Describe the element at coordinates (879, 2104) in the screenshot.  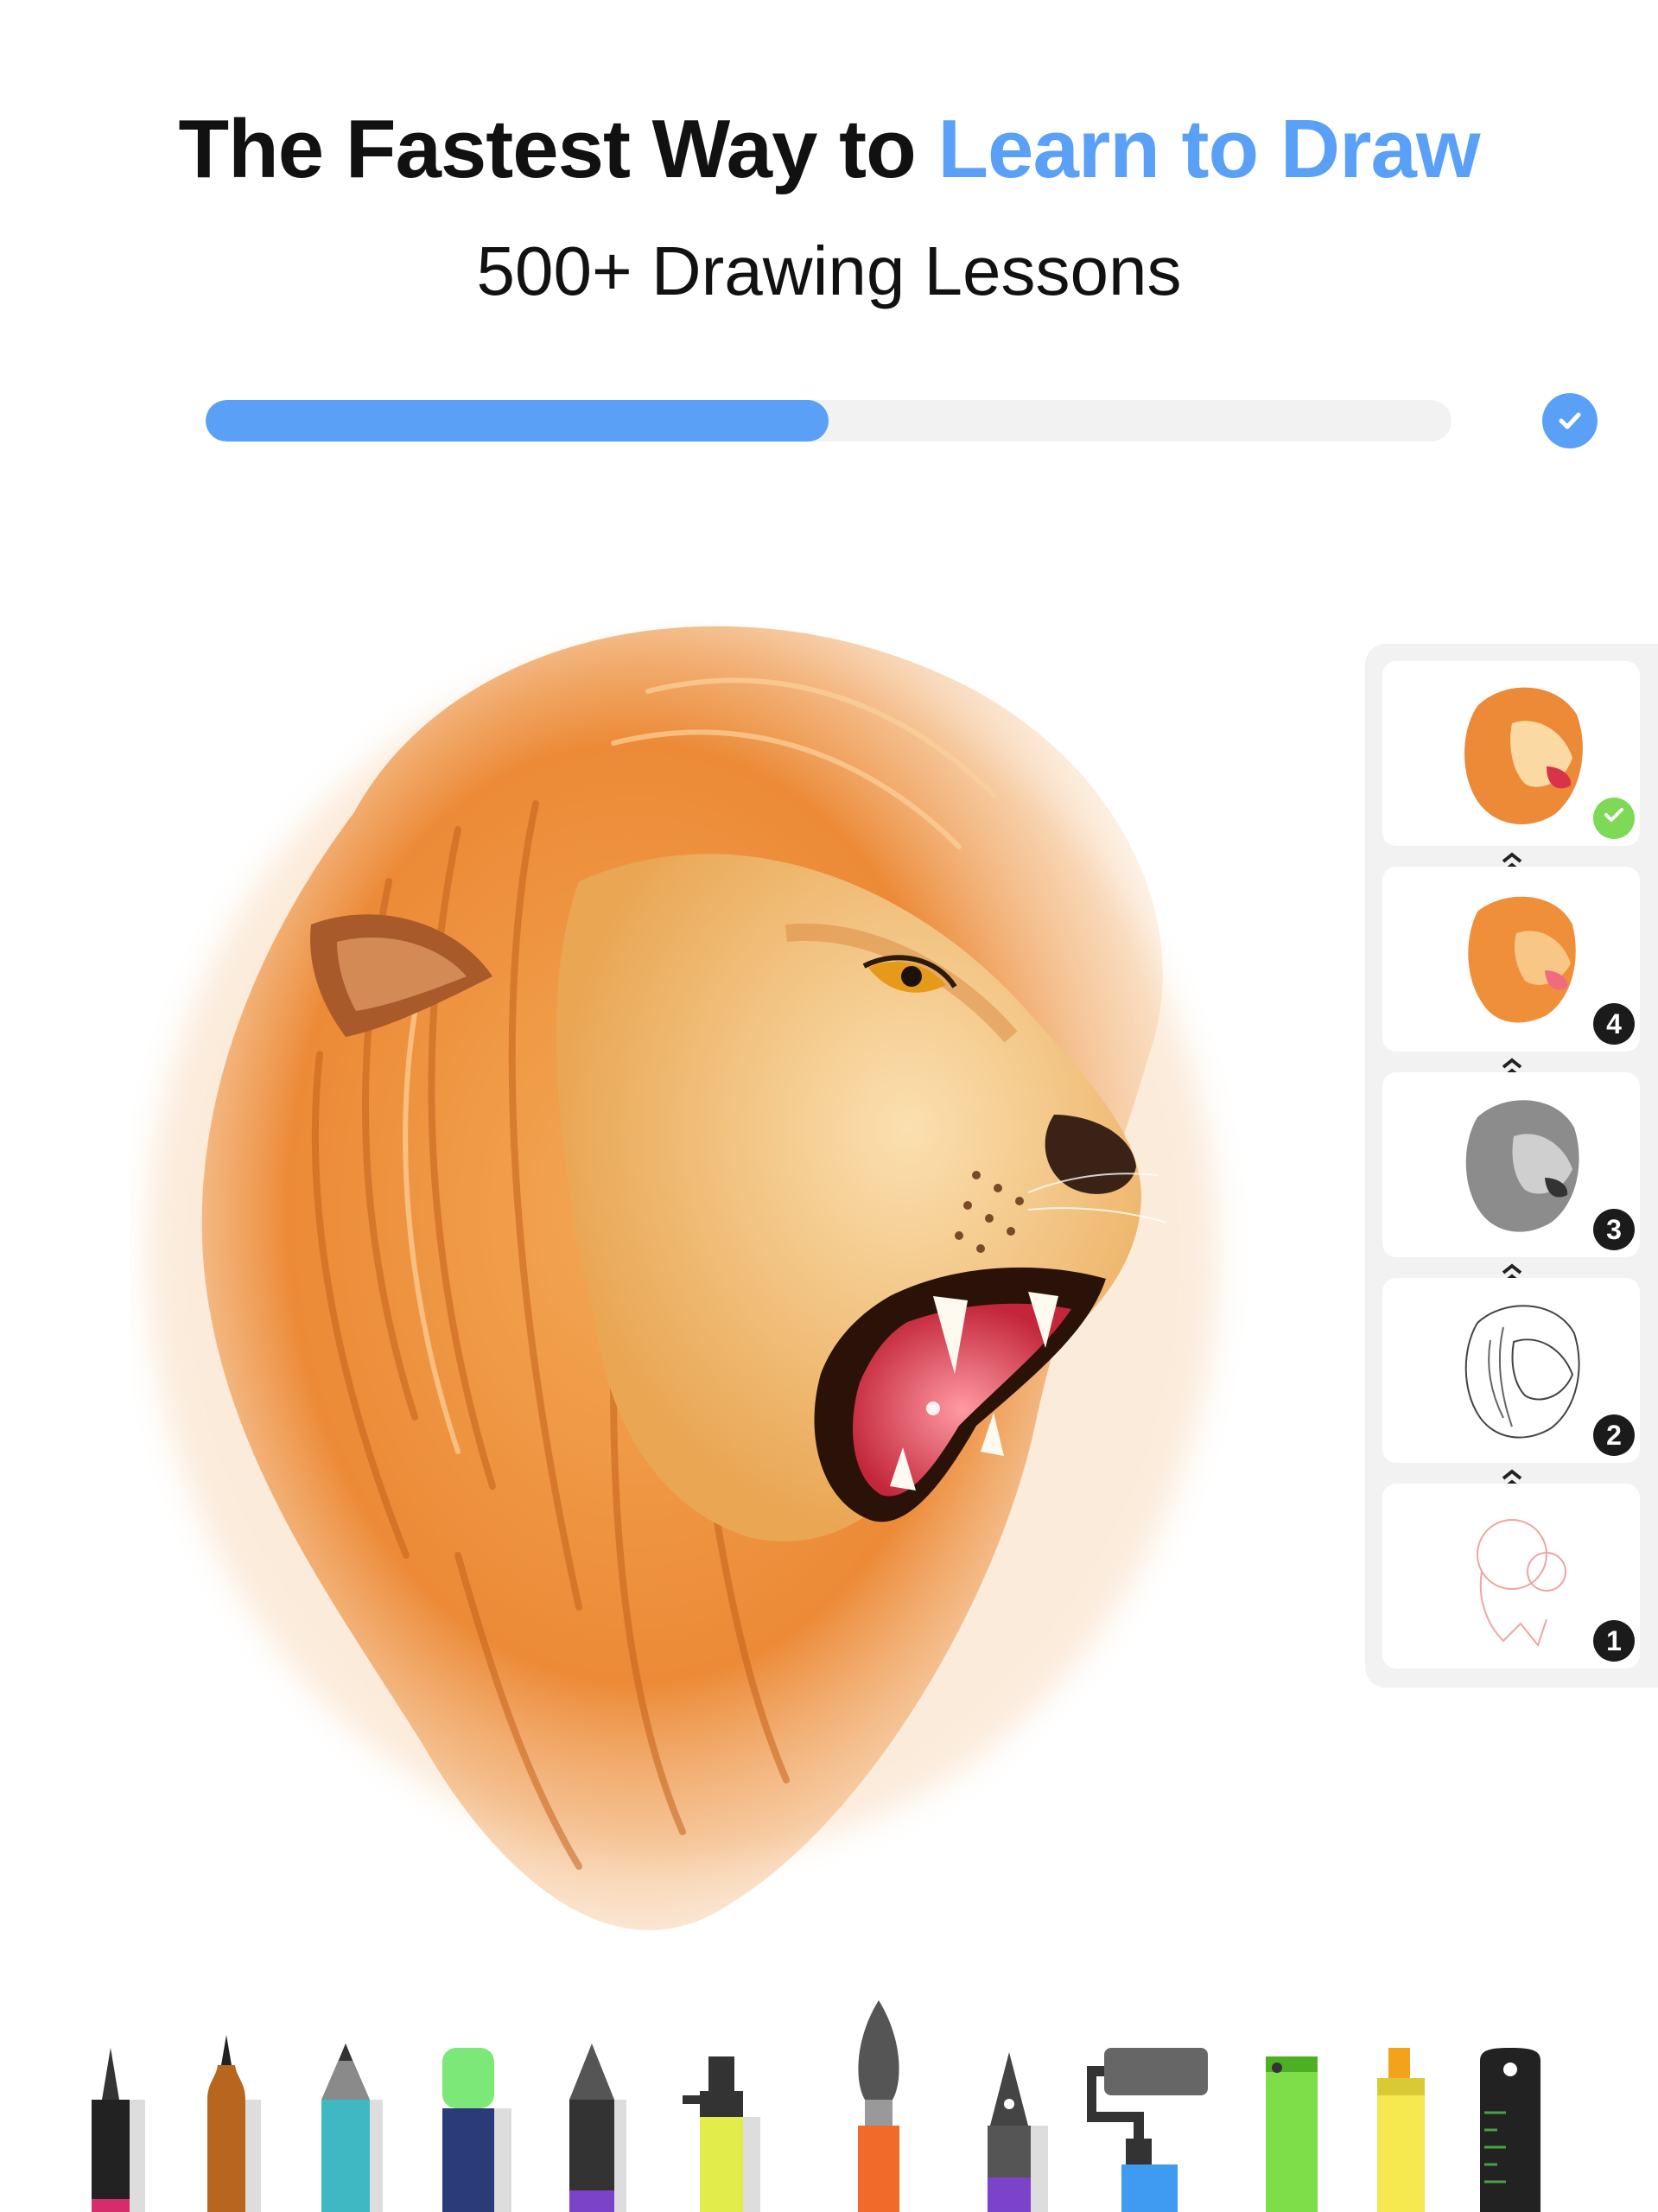
I see `paint-brush-icon` at that location.